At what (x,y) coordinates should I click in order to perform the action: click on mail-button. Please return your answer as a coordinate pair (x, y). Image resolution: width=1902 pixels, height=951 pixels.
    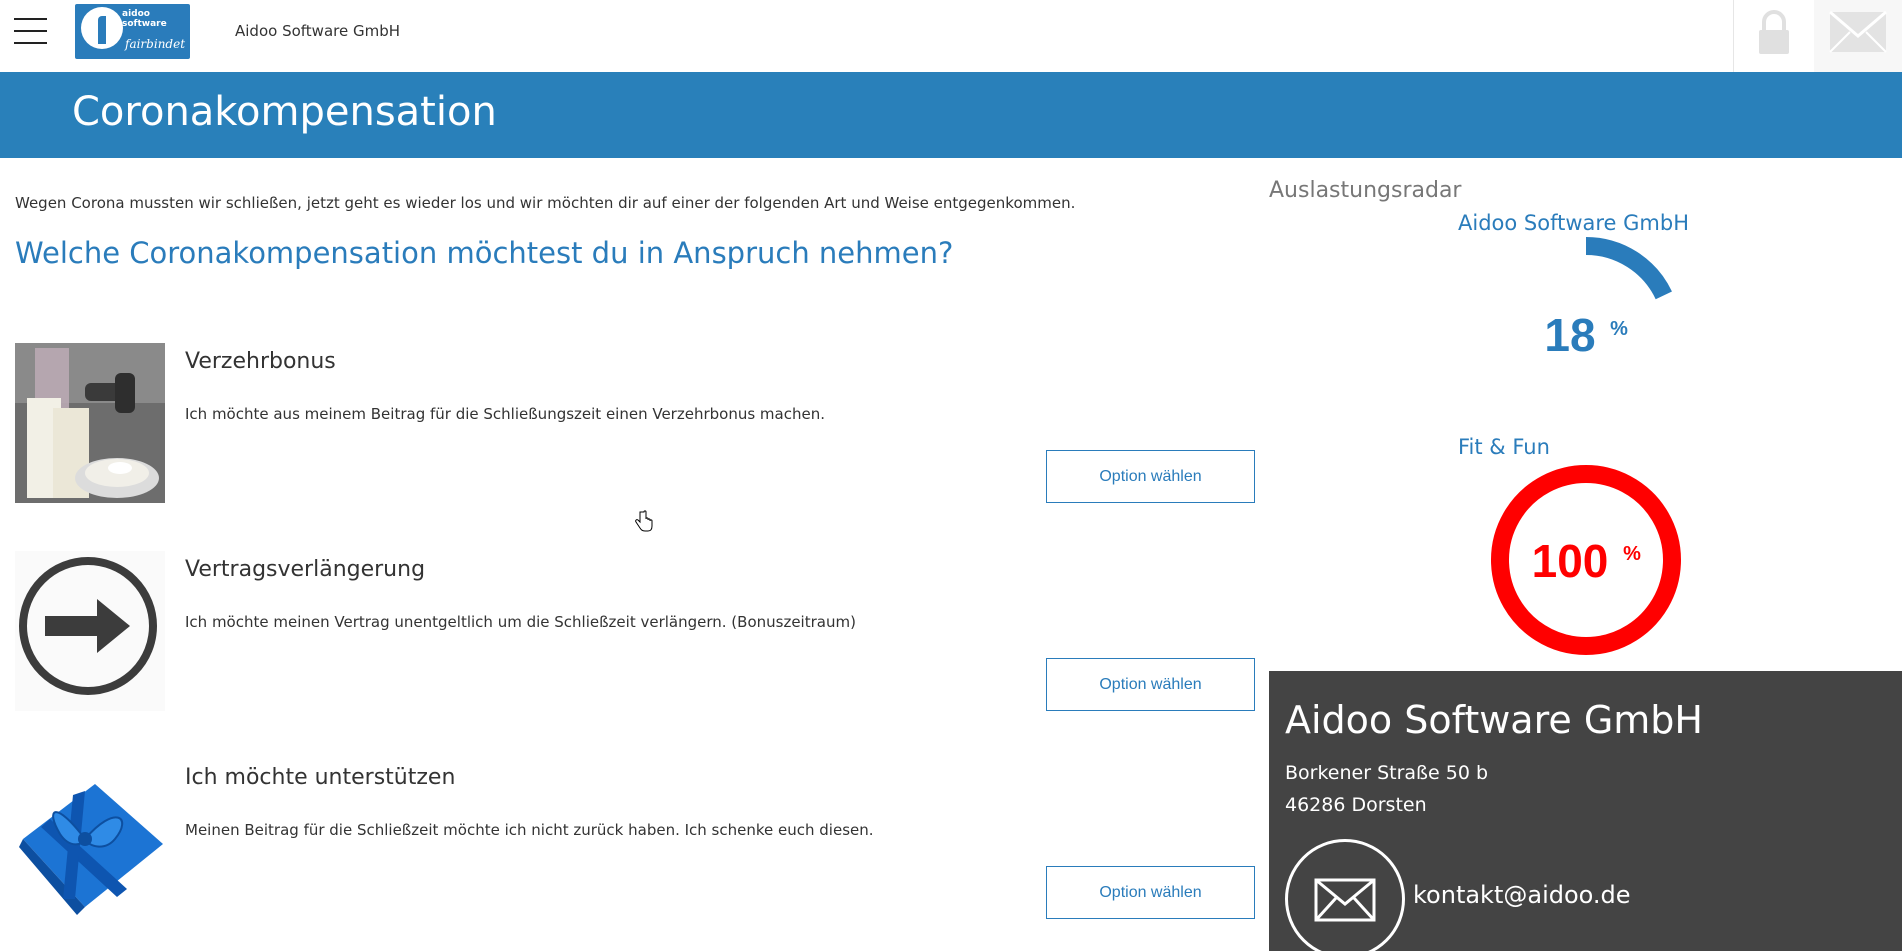
    Looking at the image, I should click on (1858, 36).